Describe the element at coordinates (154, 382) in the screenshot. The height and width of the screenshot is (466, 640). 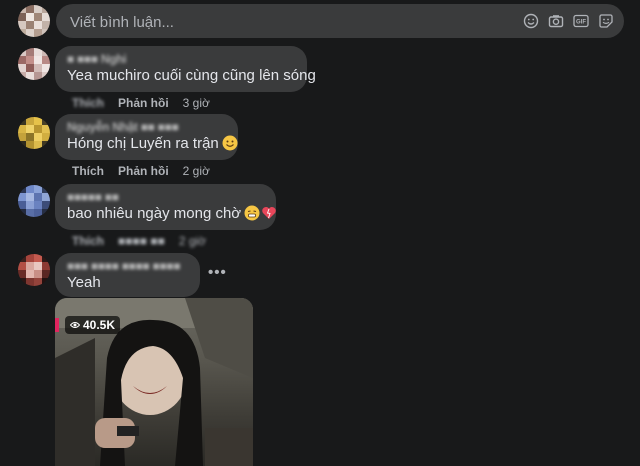
I see `video-attachment: 40.5K` at that location.